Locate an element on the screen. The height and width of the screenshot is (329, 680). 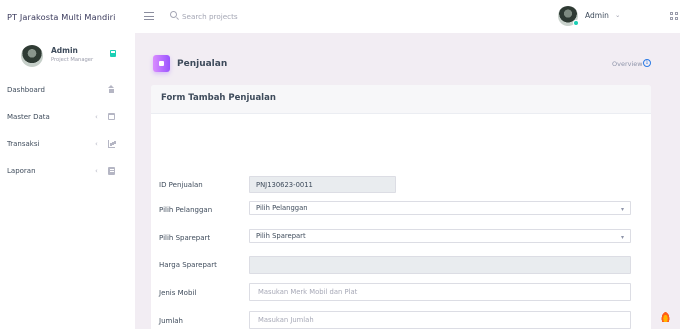
sidebar-item-label: Transaksi is located at coordinates (23, 144).